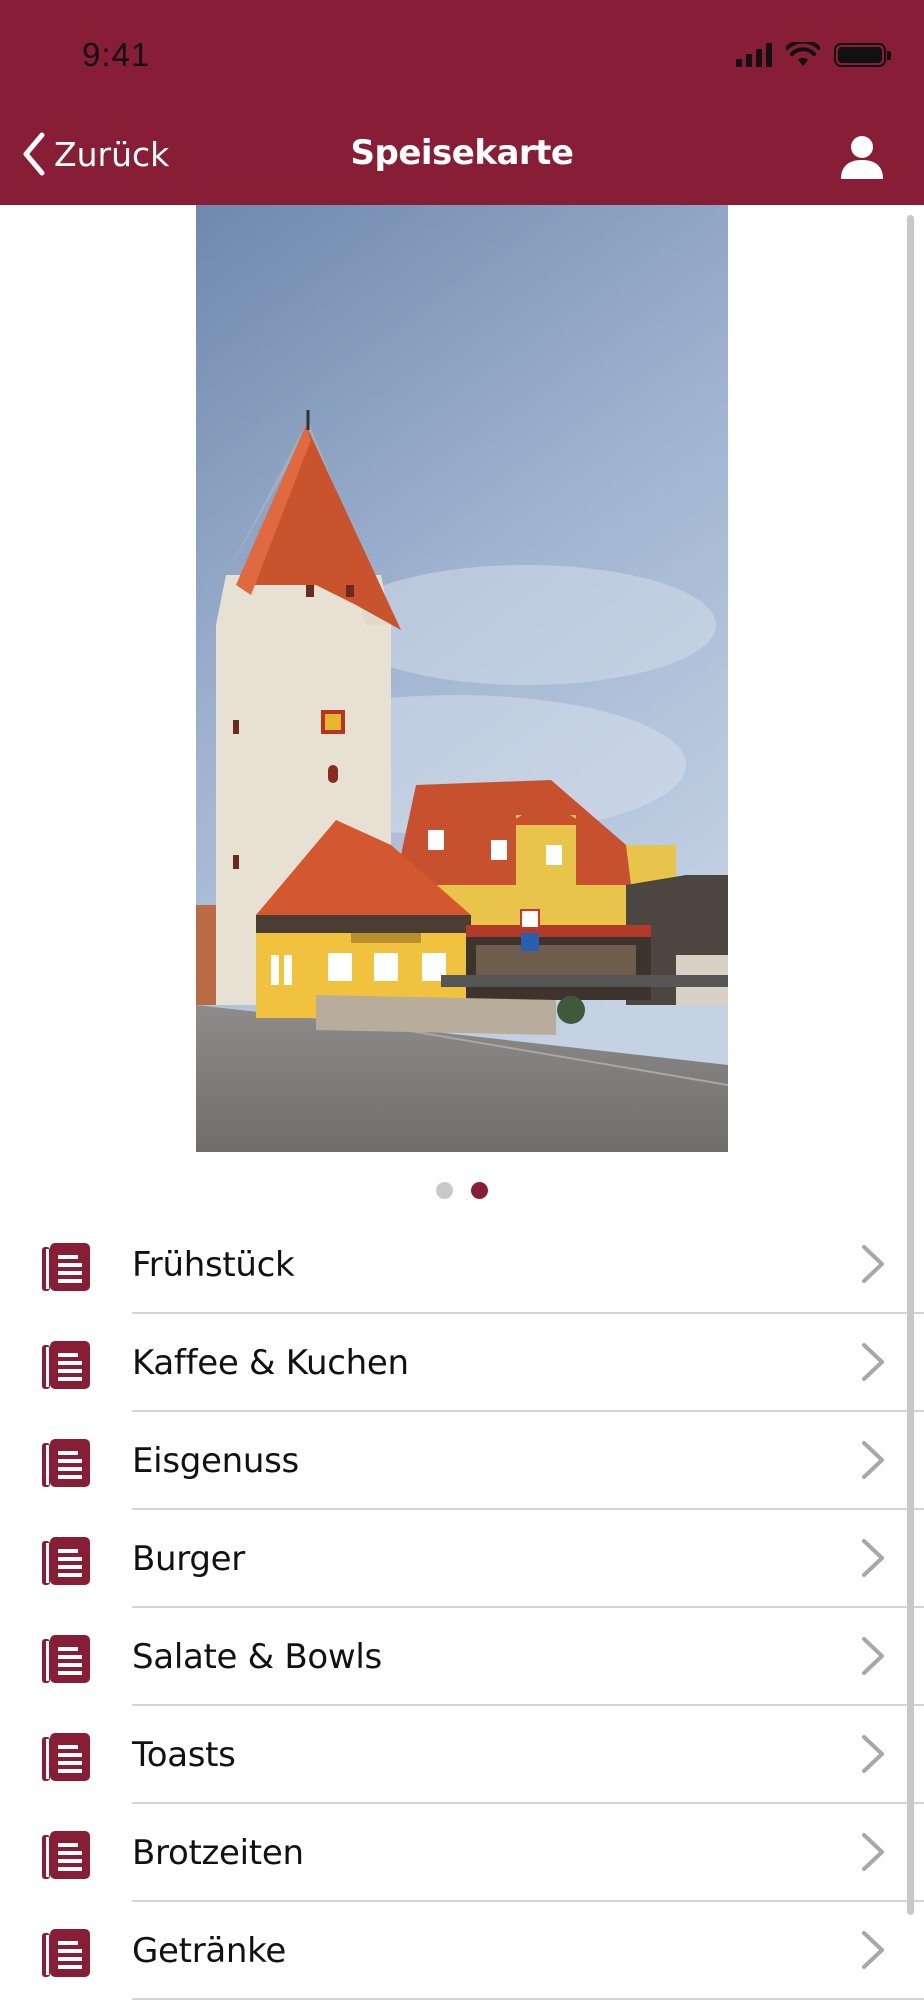 The image size is (924, 2000). What do you see at coordinates (270, 1363) in the screenshot?
I see `menu-item-label: Kaffee & Kuchen` at bounding box center [270, 1363].